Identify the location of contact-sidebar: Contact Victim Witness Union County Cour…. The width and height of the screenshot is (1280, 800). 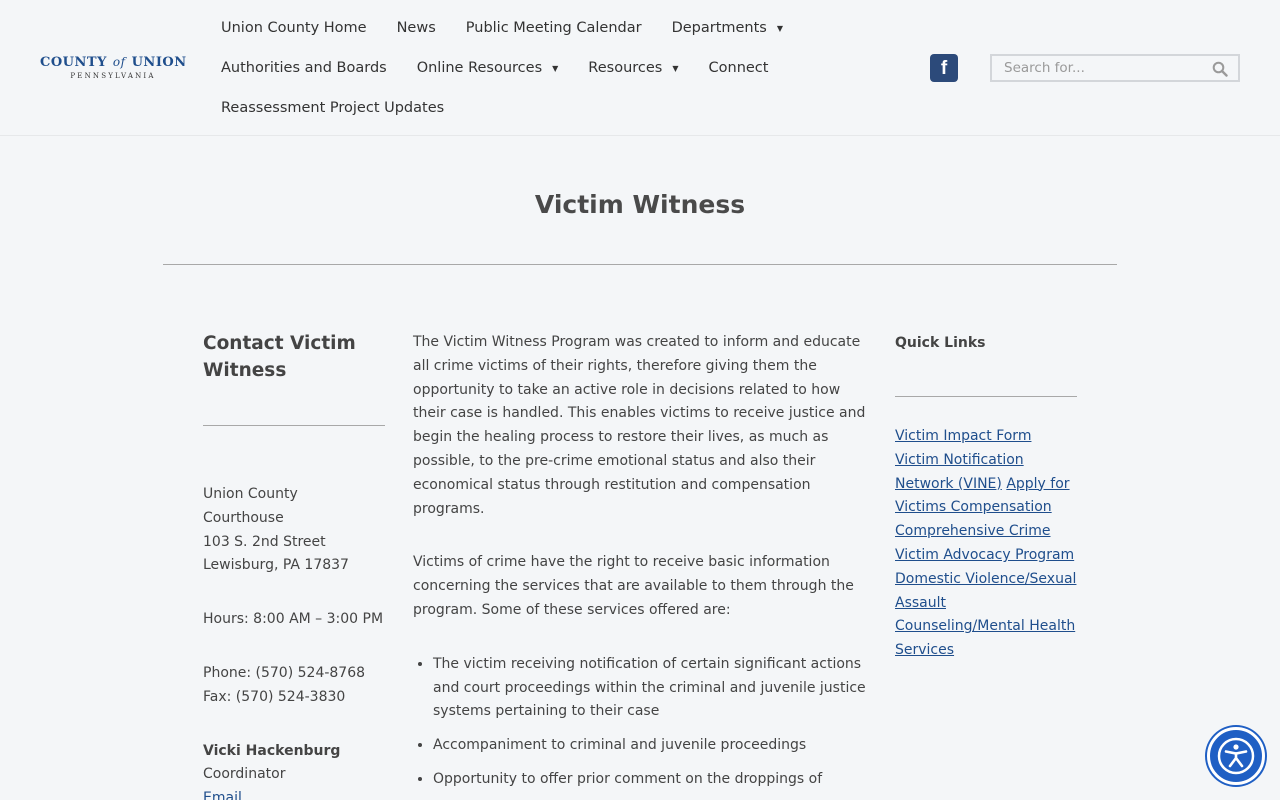
(294, 565).